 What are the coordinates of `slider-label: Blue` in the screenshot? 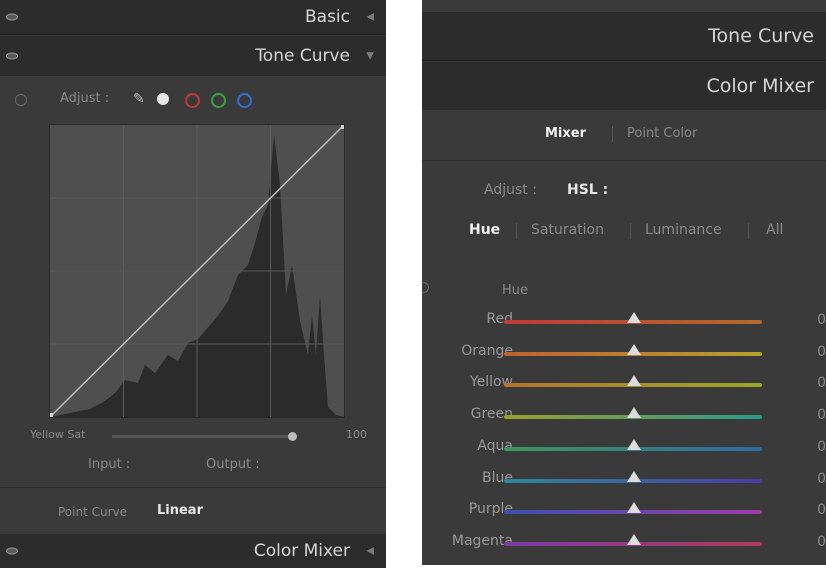 It's located at (497, 477).